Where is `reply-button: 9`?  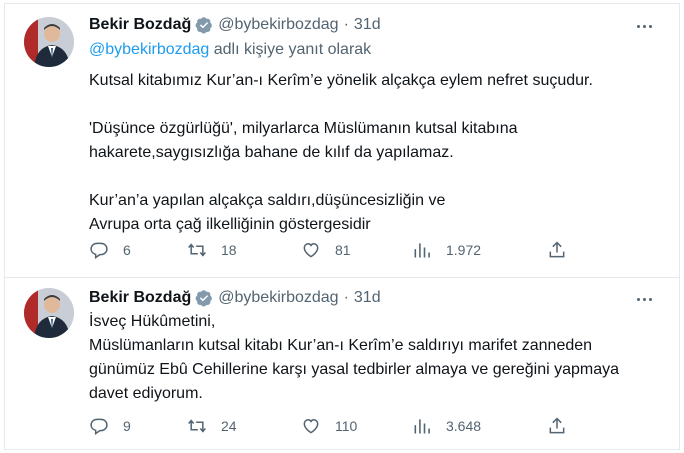
reply-button: 9 is located at coordinates (110, 426).